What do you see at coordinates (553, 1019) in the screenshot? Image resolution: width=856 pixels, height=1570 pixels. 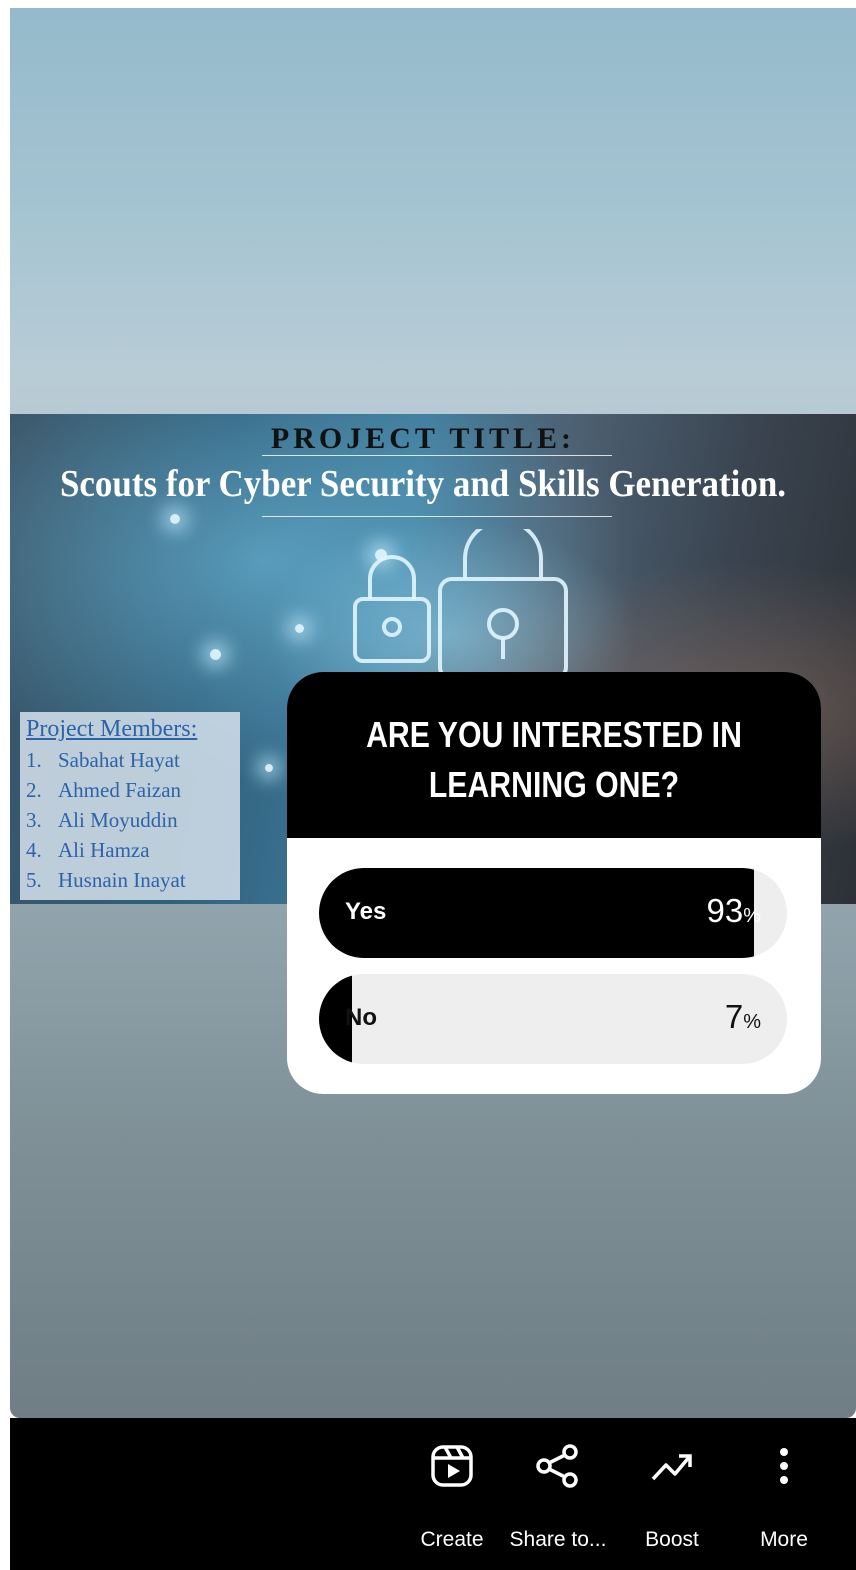 I see `poll-option-no: No 7%` at bounding box center [553, 1019].